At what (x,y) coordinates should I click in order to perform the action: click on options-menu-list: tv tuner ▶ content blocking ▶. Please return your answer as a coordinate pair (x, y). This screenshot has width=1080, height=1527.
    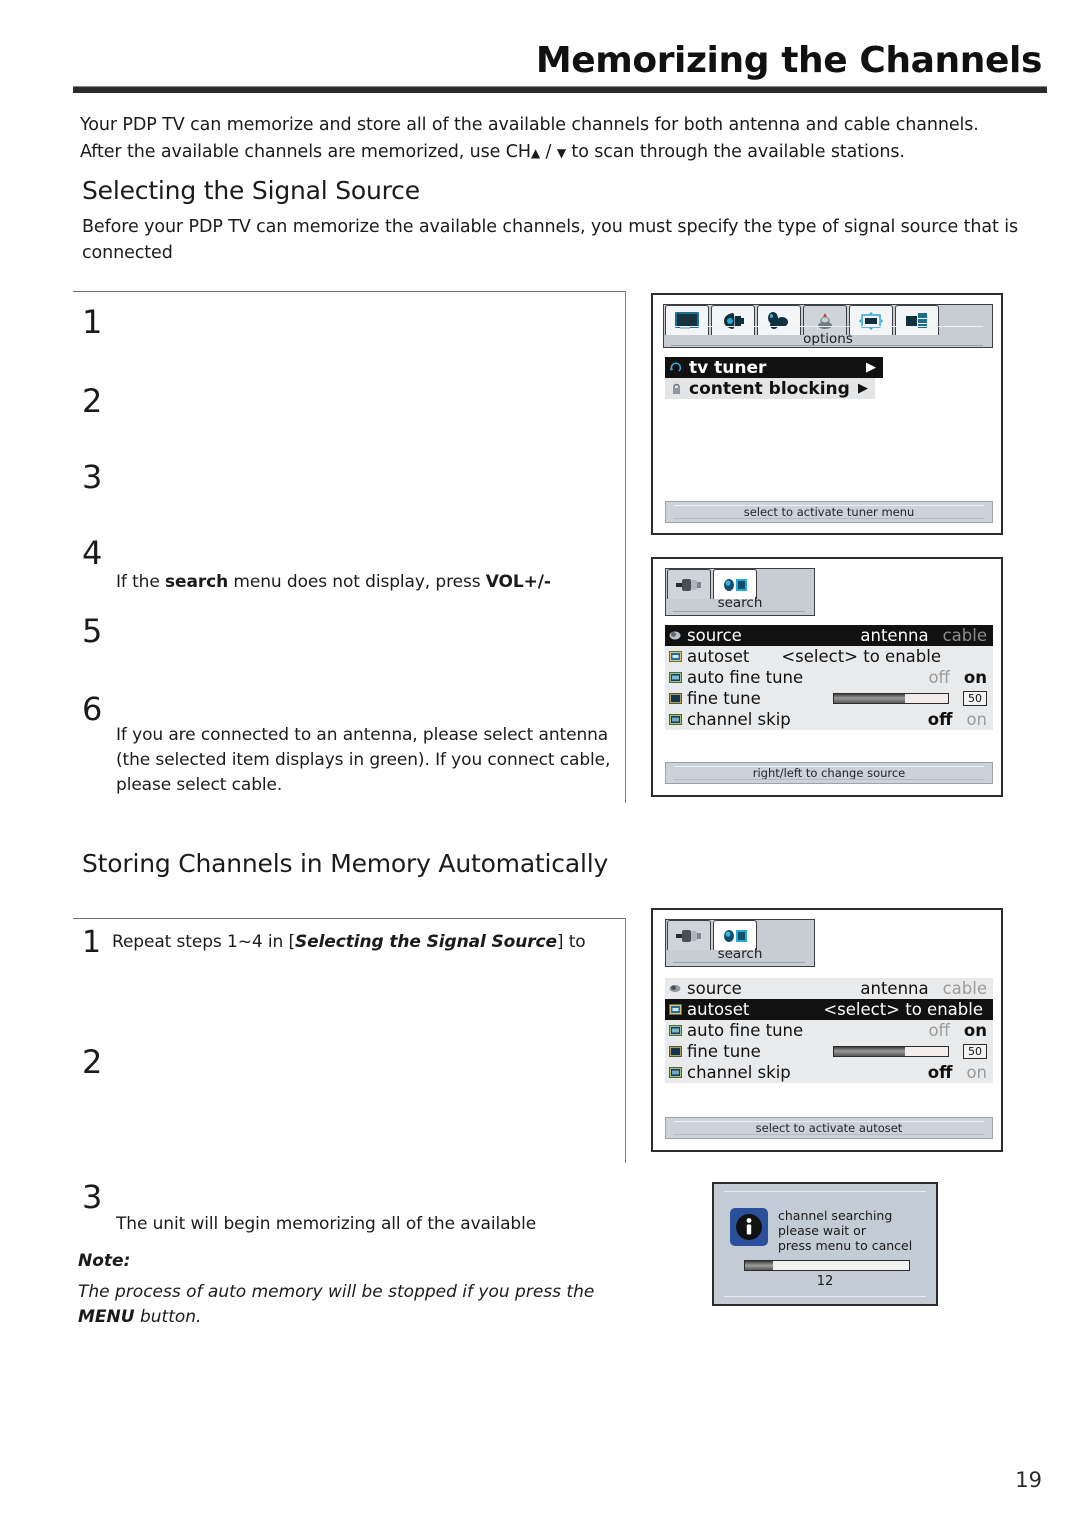
    Looking at the image, I should click on (829, 378).